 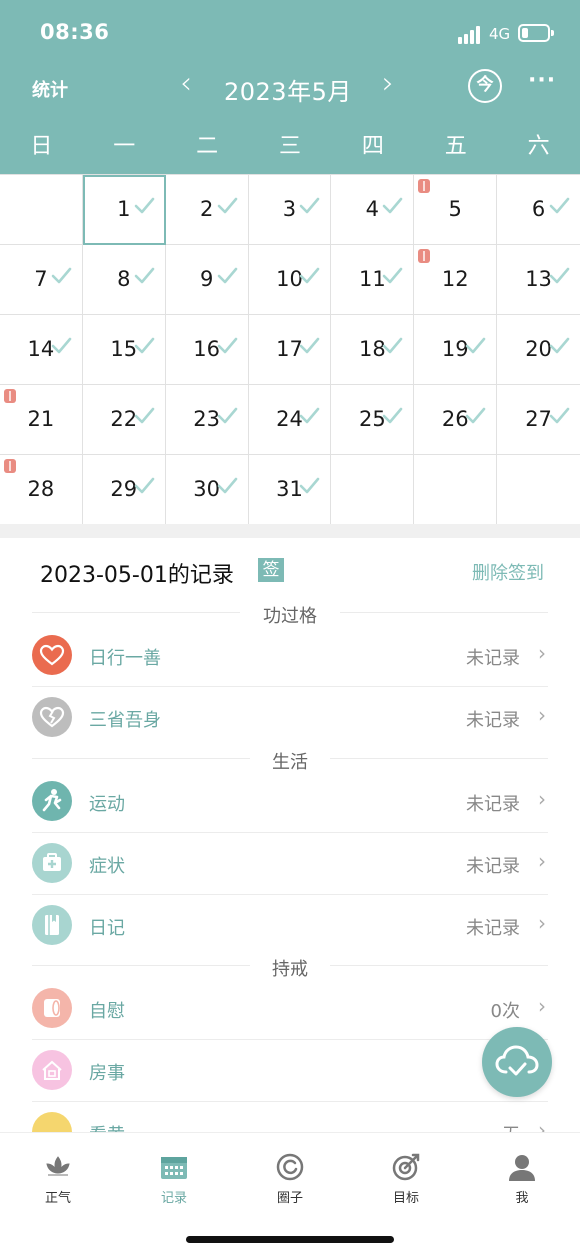 What do you see at coordinates (290, 420) in the screenshot?
I see `calendar-day: 24` at bounding box center [290, 420].